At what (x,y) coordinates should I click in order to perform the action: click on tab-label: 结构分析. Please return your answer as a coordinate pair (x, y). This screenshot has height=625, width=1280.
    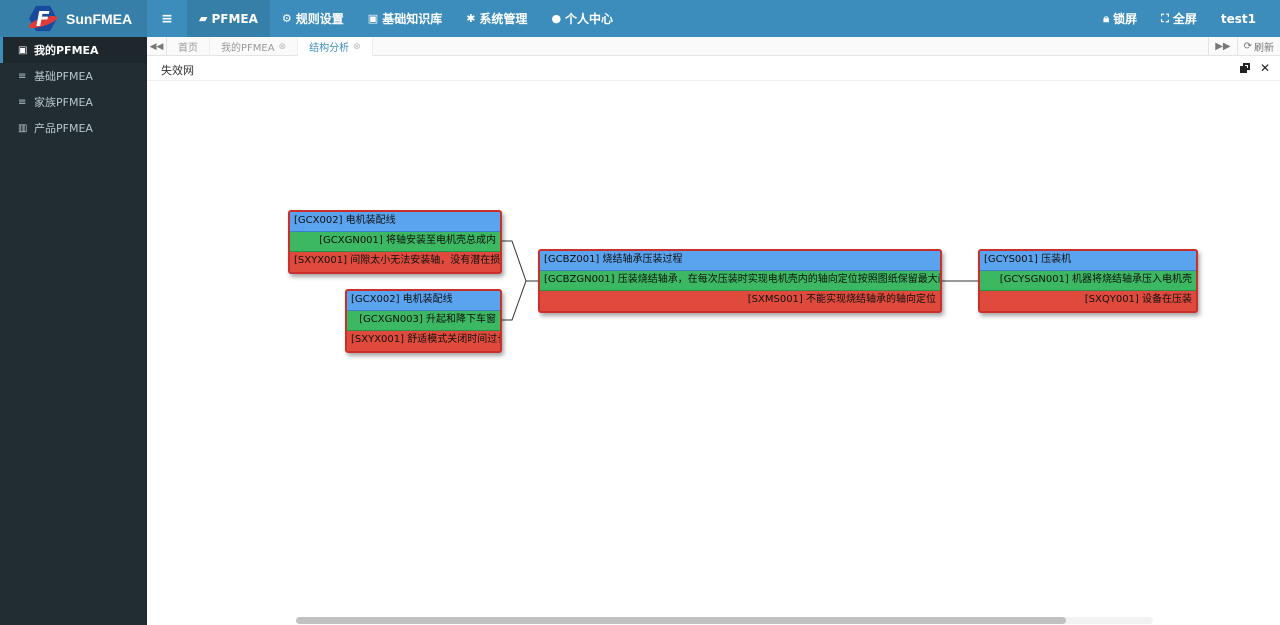
    Looking at the image, I should click on (329, 48).